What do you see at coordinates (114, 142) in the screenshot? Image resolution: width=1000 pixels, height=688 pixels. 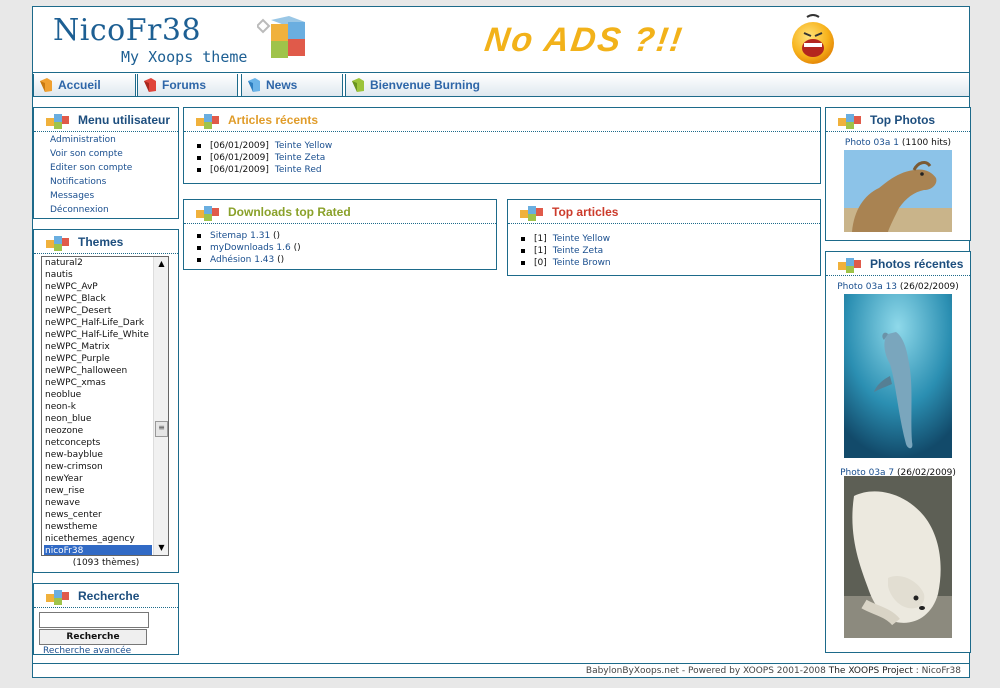 I see `link-administration: Administration` at bounding box center [114, 142].